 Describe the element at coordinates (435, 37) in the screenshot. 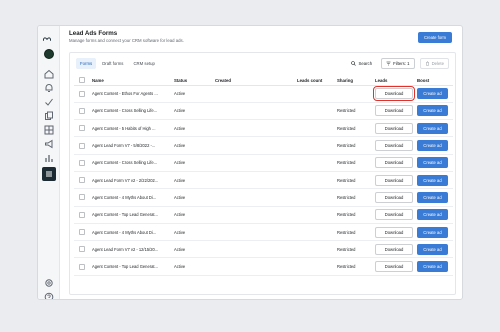

I see `create-form-button: Create form` at that location.